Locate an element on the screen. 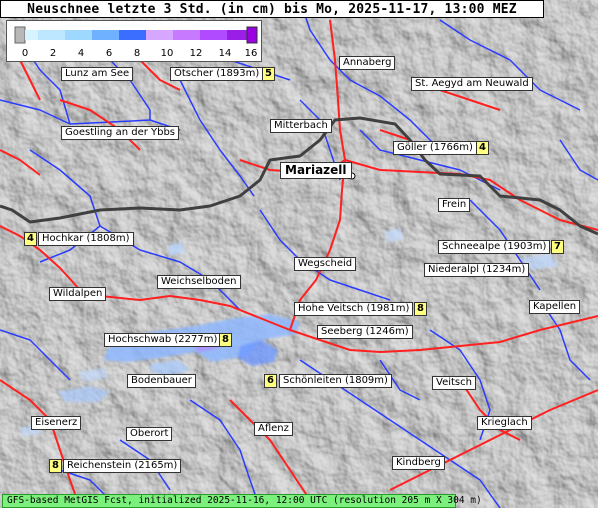 The width and height of the screenshot is (598, 508). legend-tick: 14 is located at coordinates (225, 53).